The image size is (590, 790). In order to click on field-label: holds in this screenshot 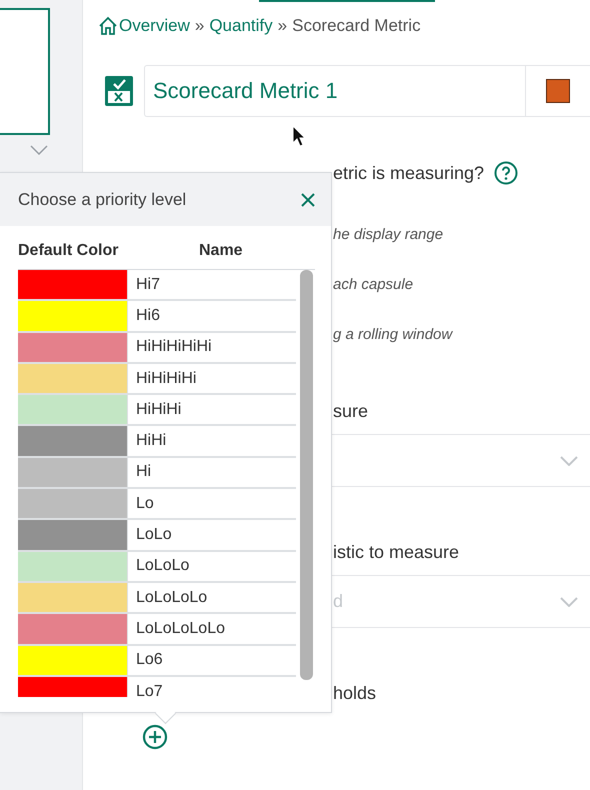, I will do `click(354, 693)`.